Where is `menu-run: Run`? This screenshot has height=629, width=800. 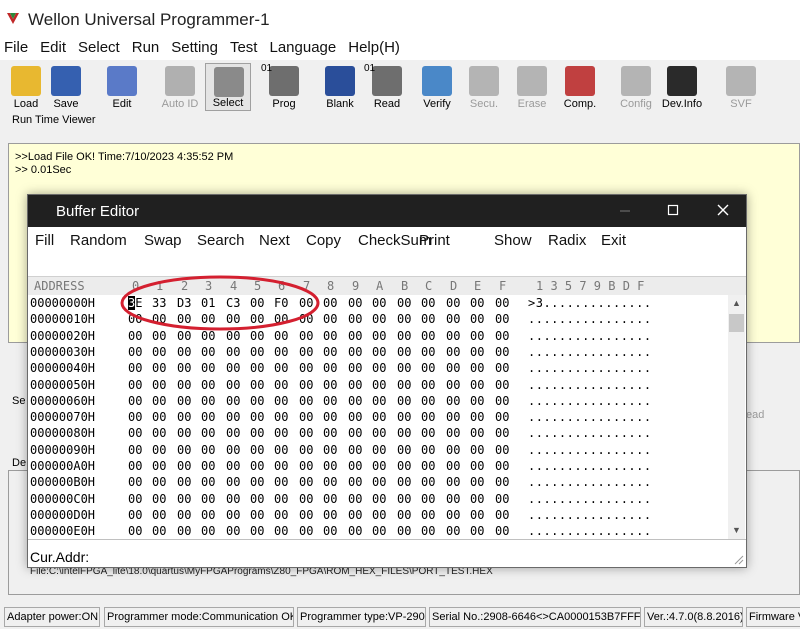
menu-run: Run is located at coordinates (148, 49).